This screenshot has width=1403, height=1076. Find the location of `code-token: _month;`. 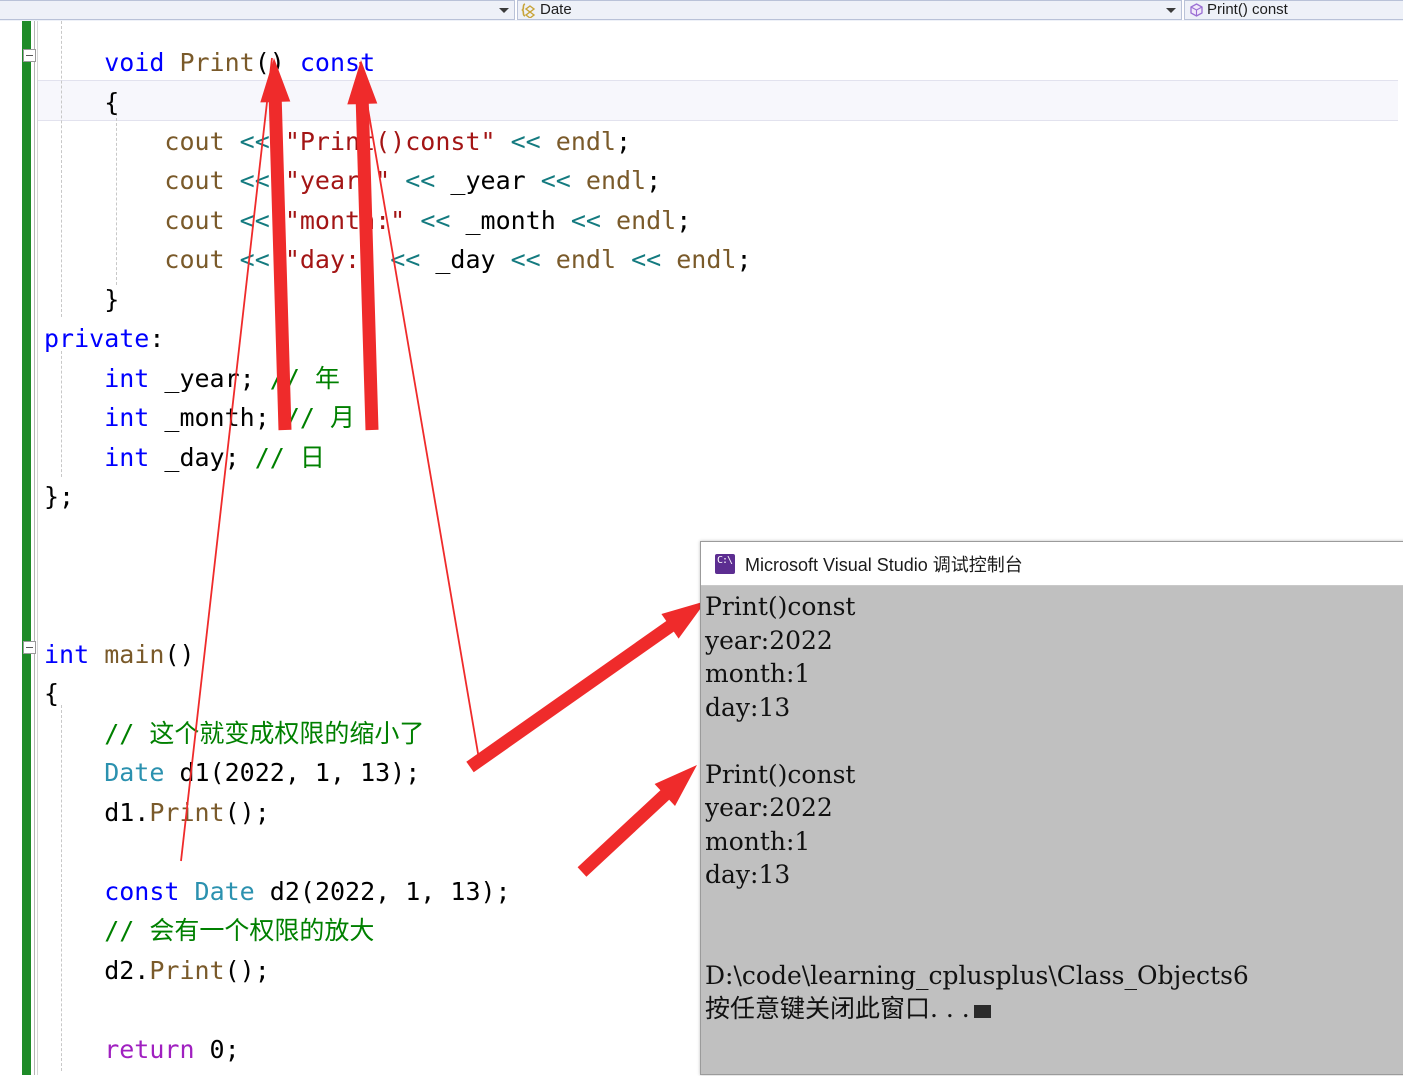

code-token: _month; is located at coordinates (217, 417).